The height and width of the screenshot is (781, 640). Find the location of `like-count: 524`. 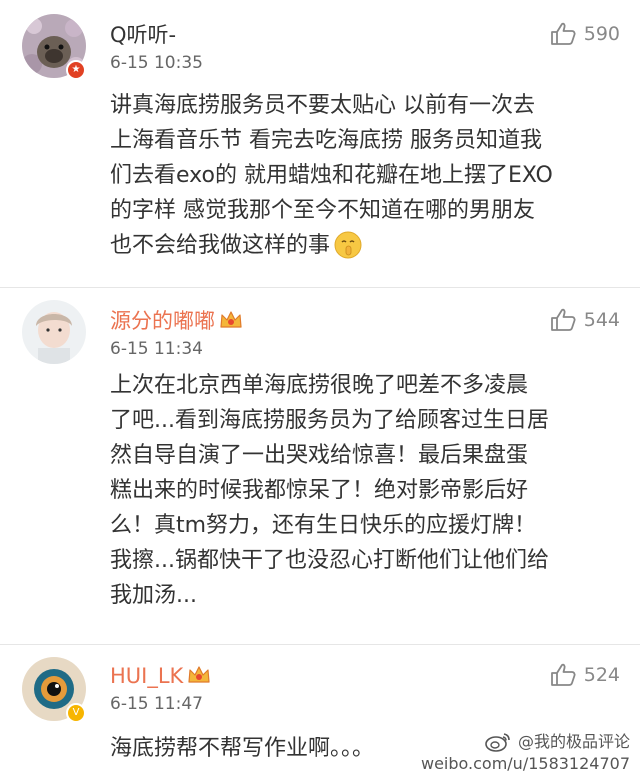

like-count: 524 is located at coordinates (601, 675).